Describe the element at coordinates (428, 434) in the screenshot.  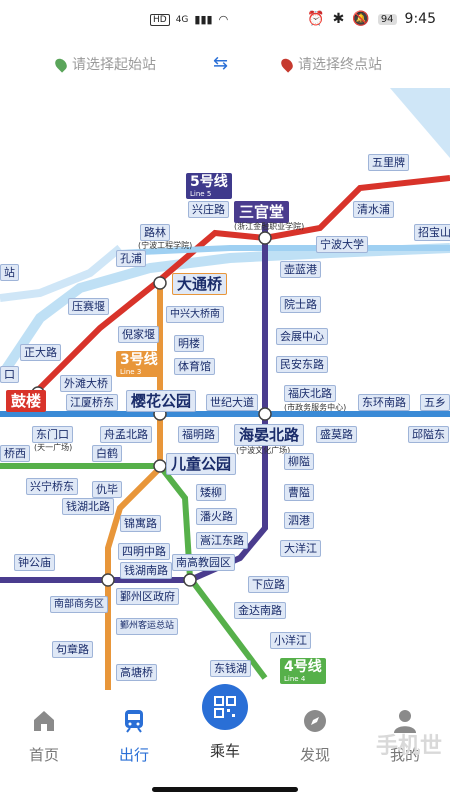
I see `station-label: 邱隘东` at that location.